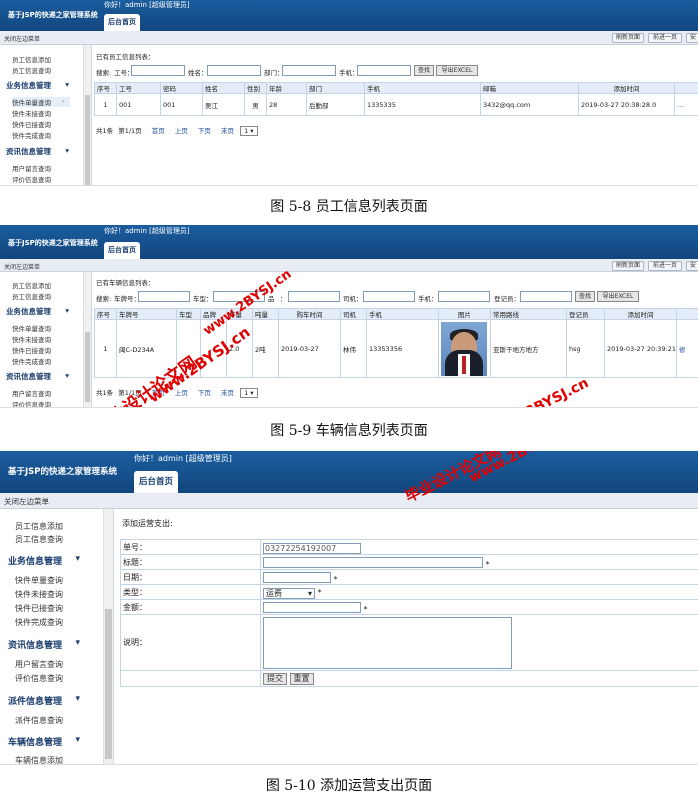  Describe the element at coordinates (44, 700) in the screenshot. I see `sidebar-group-dispatch: 派件信息管理 ▾` at that location.